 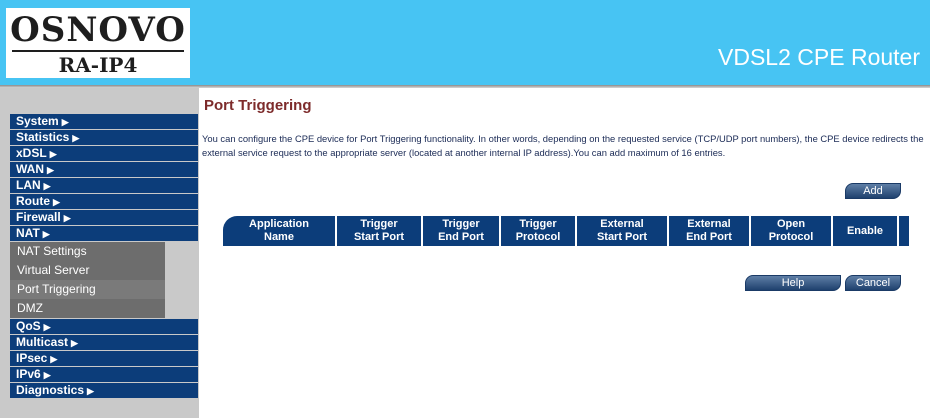 What do you see at coordinates (104, 326) in the screenshot?
I see `nav-item-qos: QoS ▶` at bounding box center [104, 326].